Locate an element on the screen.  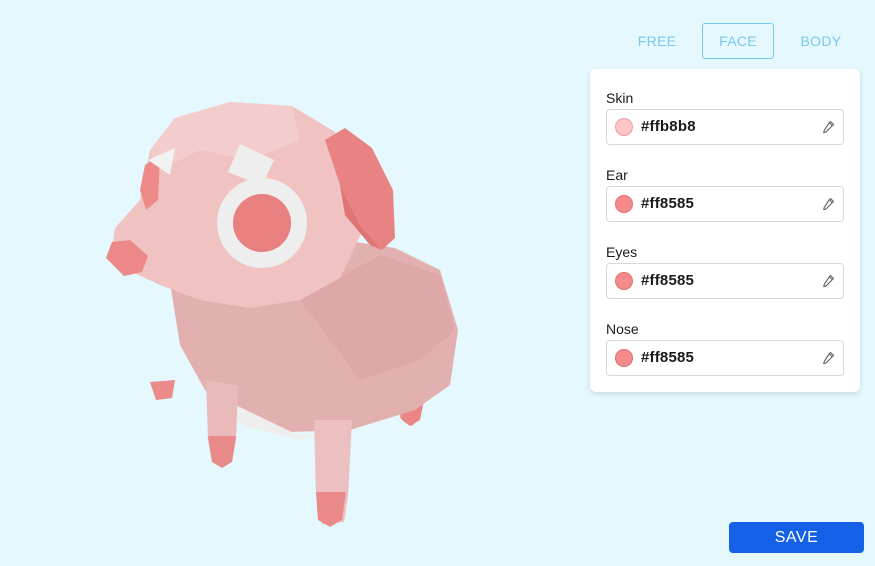
skin-color-input: #ffb8b8 is located at coordinates (725, 127).